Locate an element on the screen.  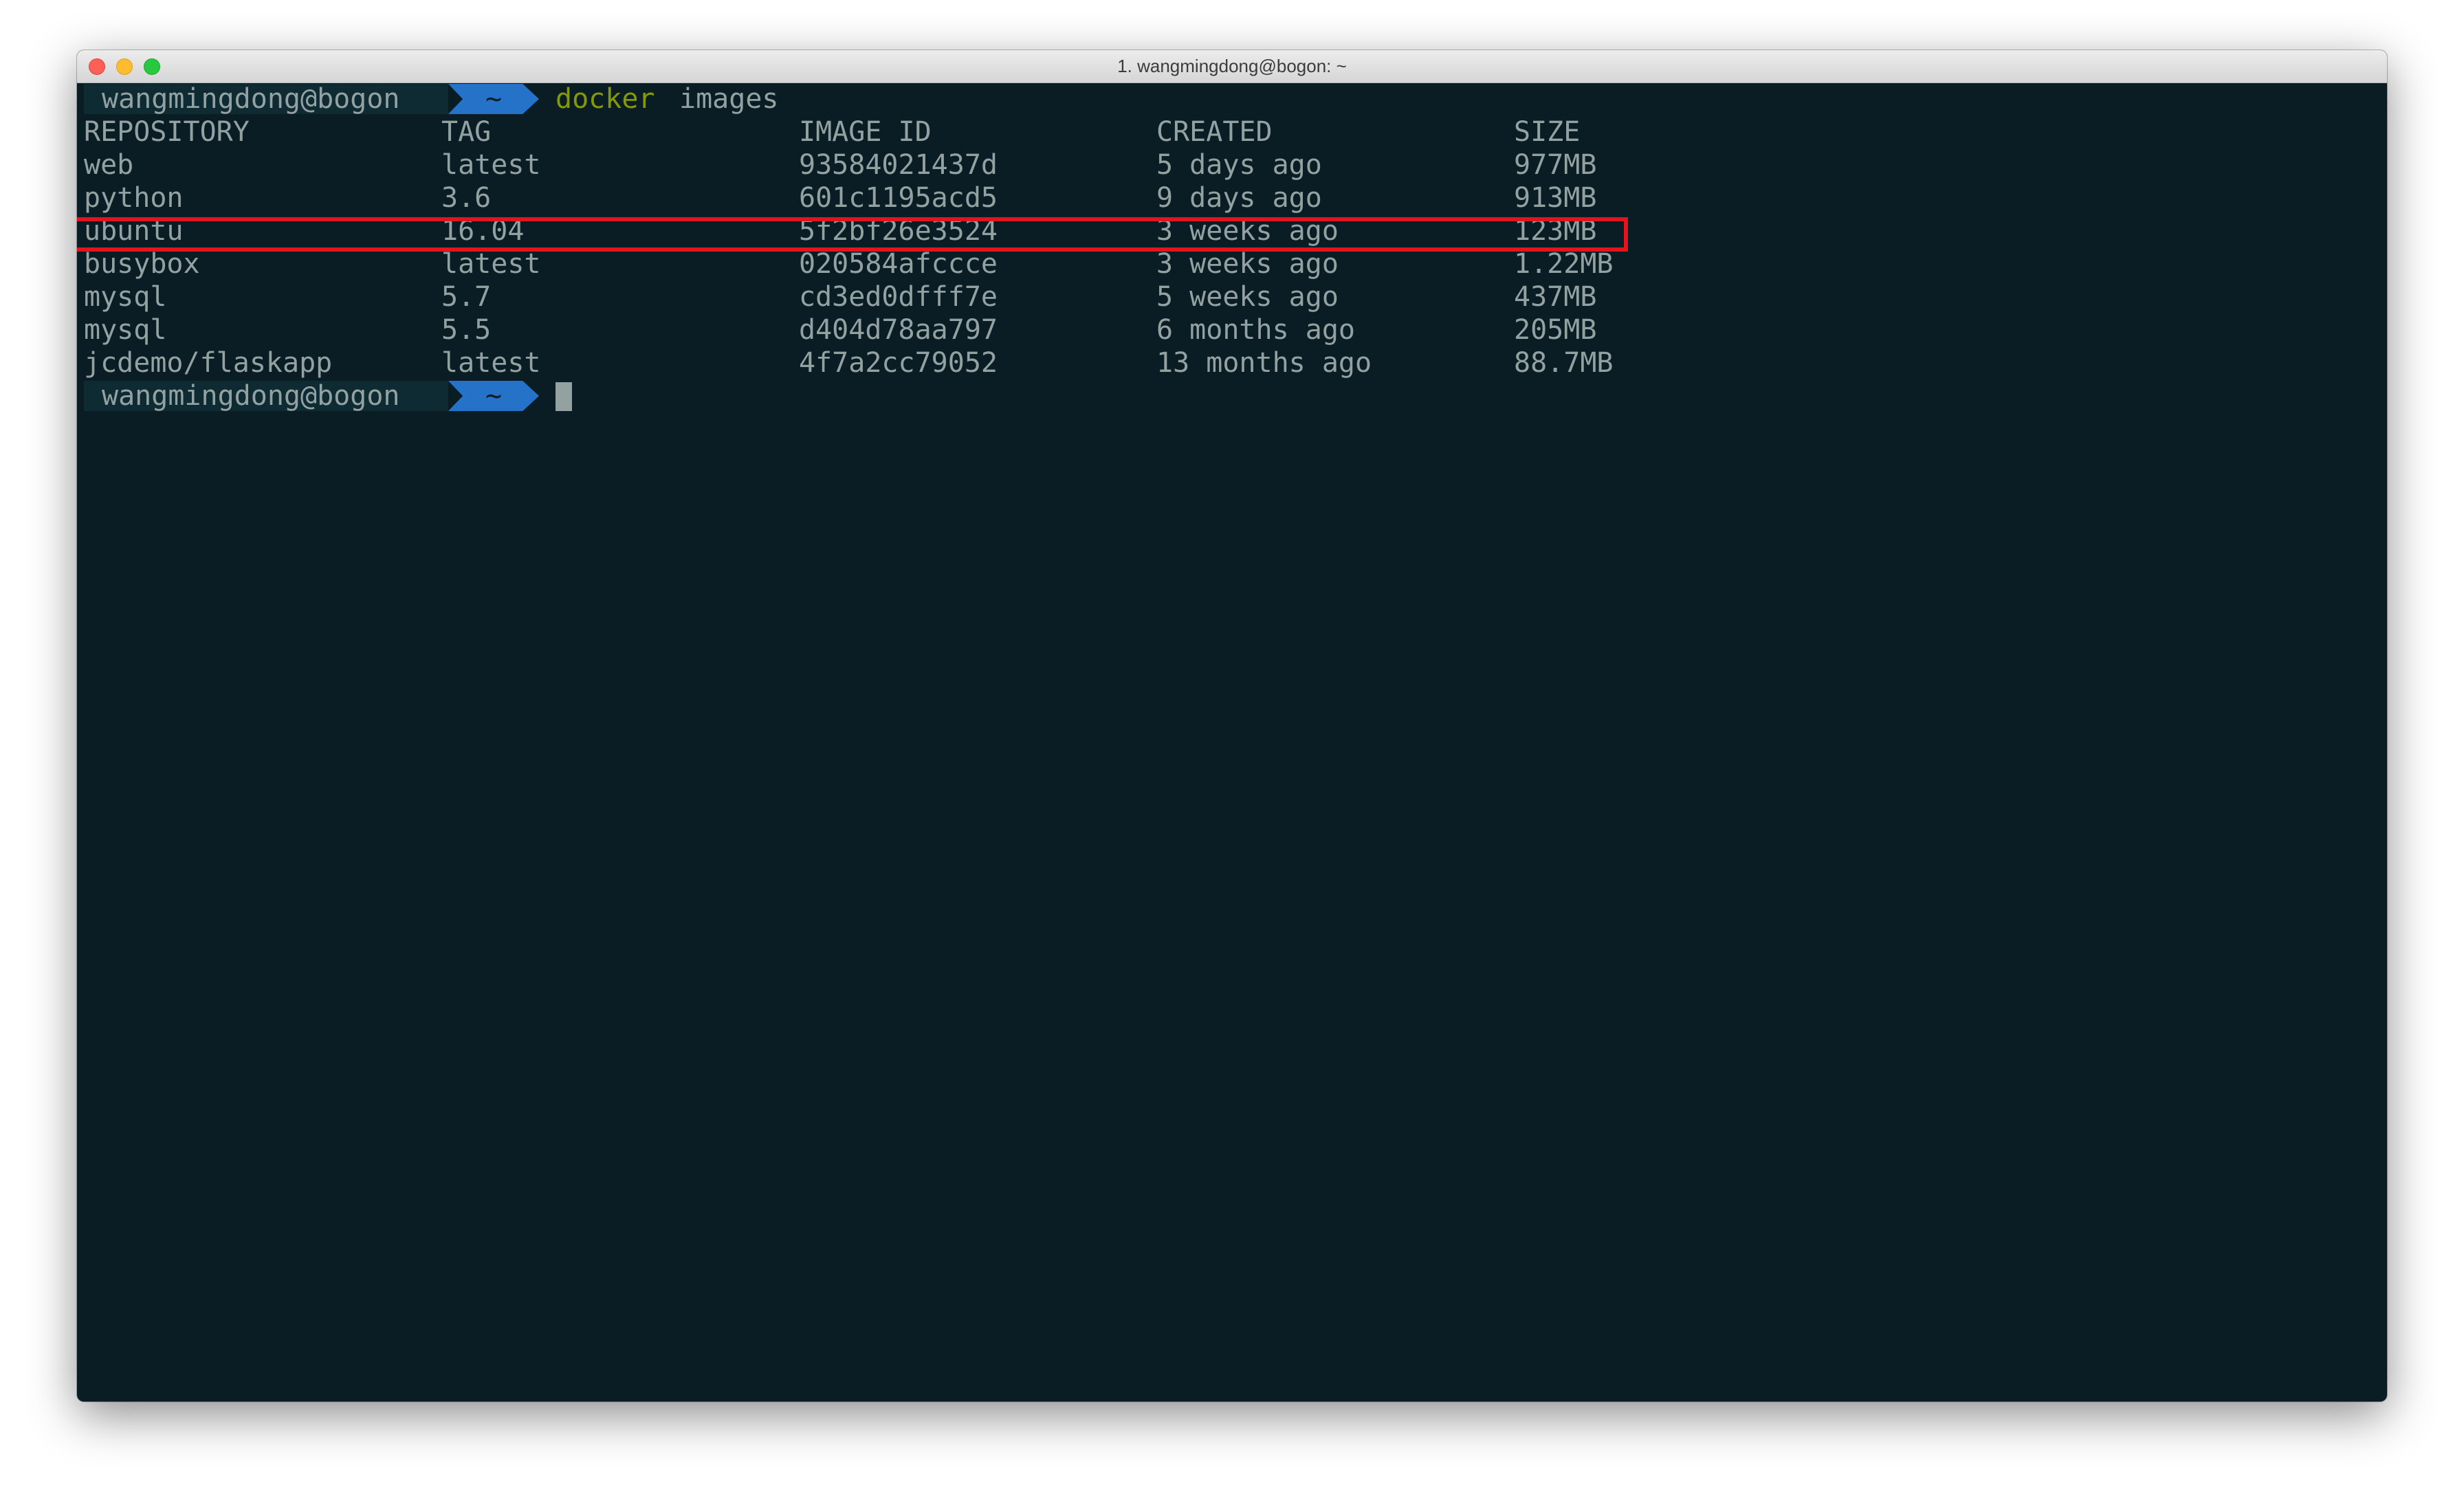
header-tag: TAG is located at coordinates (467, 132).